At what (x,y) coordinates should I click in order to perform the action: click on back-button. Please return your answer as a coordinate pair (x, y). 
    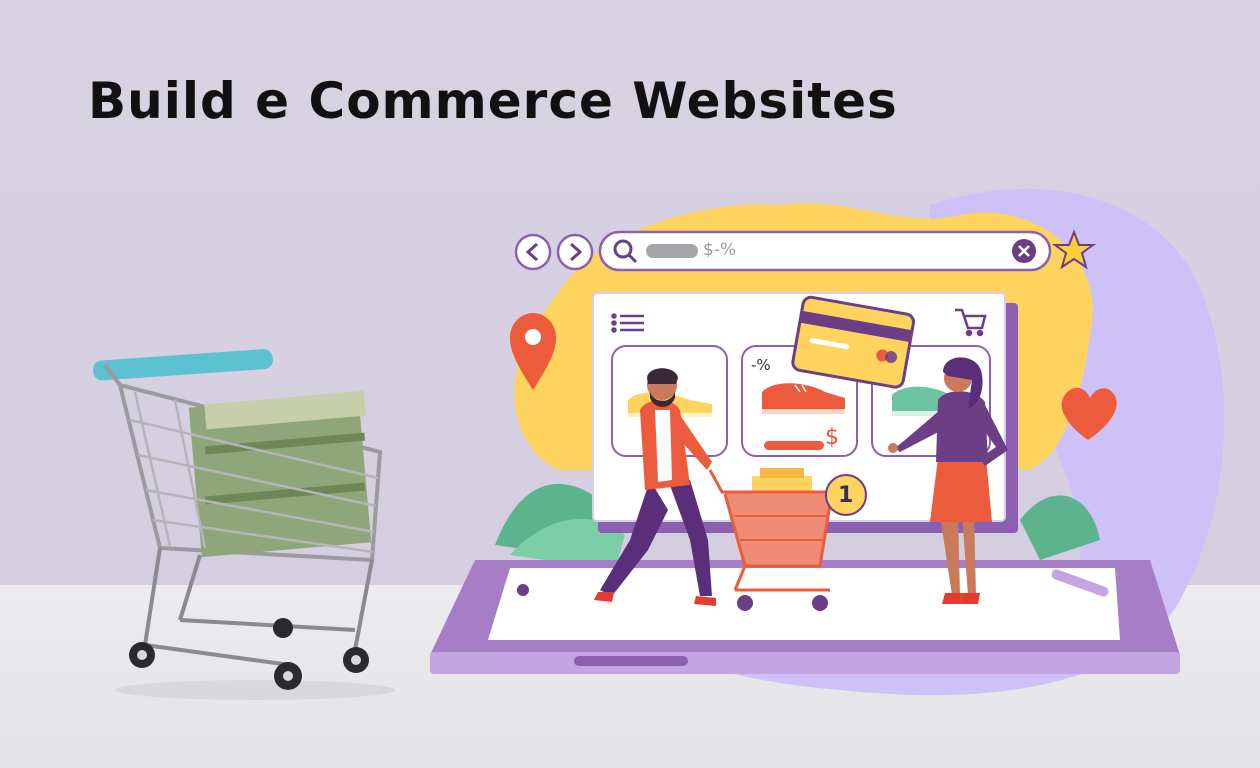
    Looking at the image, I should click on (533, 252).